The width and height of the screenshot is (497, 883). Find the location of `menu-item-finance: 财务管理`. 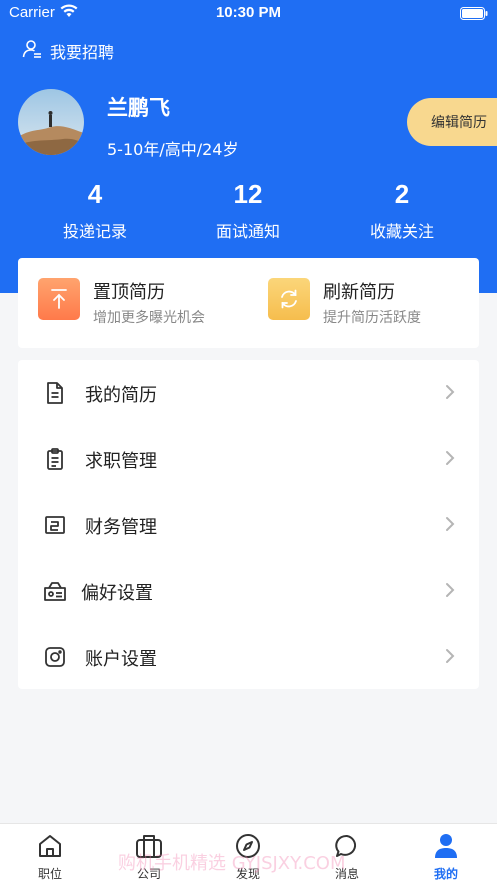

menu-item-finance: 财务管理 is located at coordinates (248, 525).